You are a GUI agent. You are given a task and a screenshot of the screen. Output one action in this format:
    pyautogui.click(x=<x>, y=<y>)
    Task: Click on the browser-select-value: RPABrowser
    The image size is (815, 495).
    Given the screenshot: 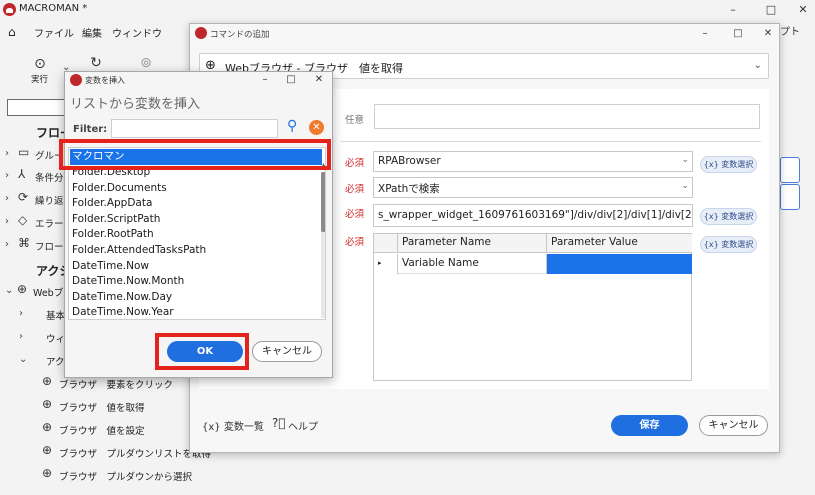 What is the action you would take?
    pyautogui.click(x=409, y=161)
    